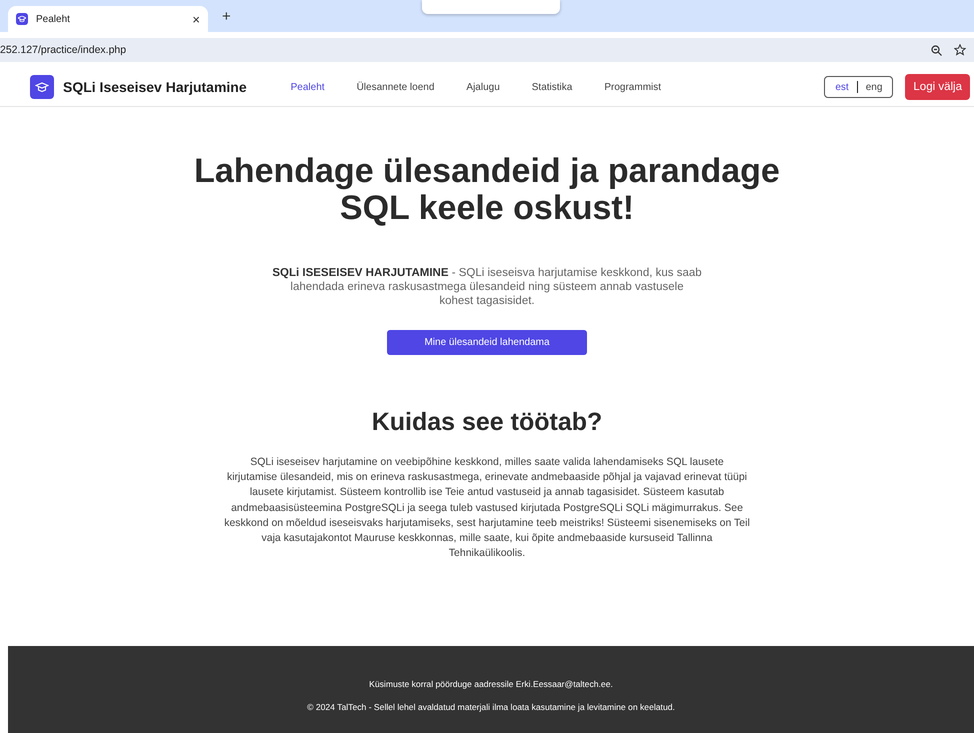 The height and width of the screenshot is (733, 974). What do you see at coordinates (395, 87) in the screenshot?
I see `nav-link: Ülesannete loend` at bounding box center [395, 87].